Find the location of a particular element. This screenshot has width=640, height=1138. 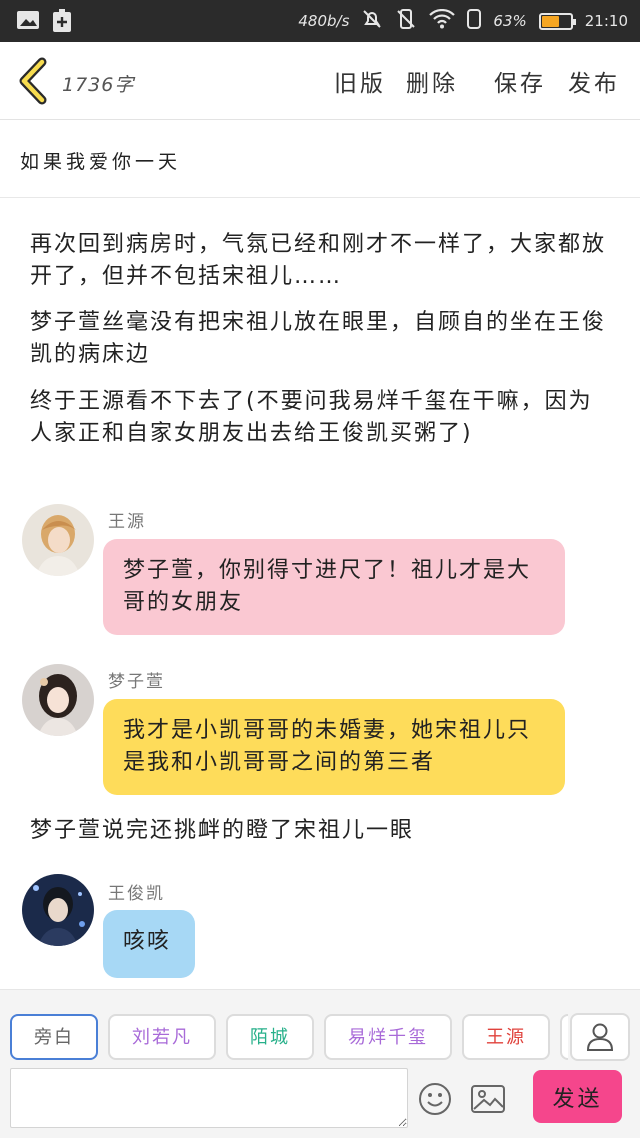

phone-icon is located at coordinates (474, 21).